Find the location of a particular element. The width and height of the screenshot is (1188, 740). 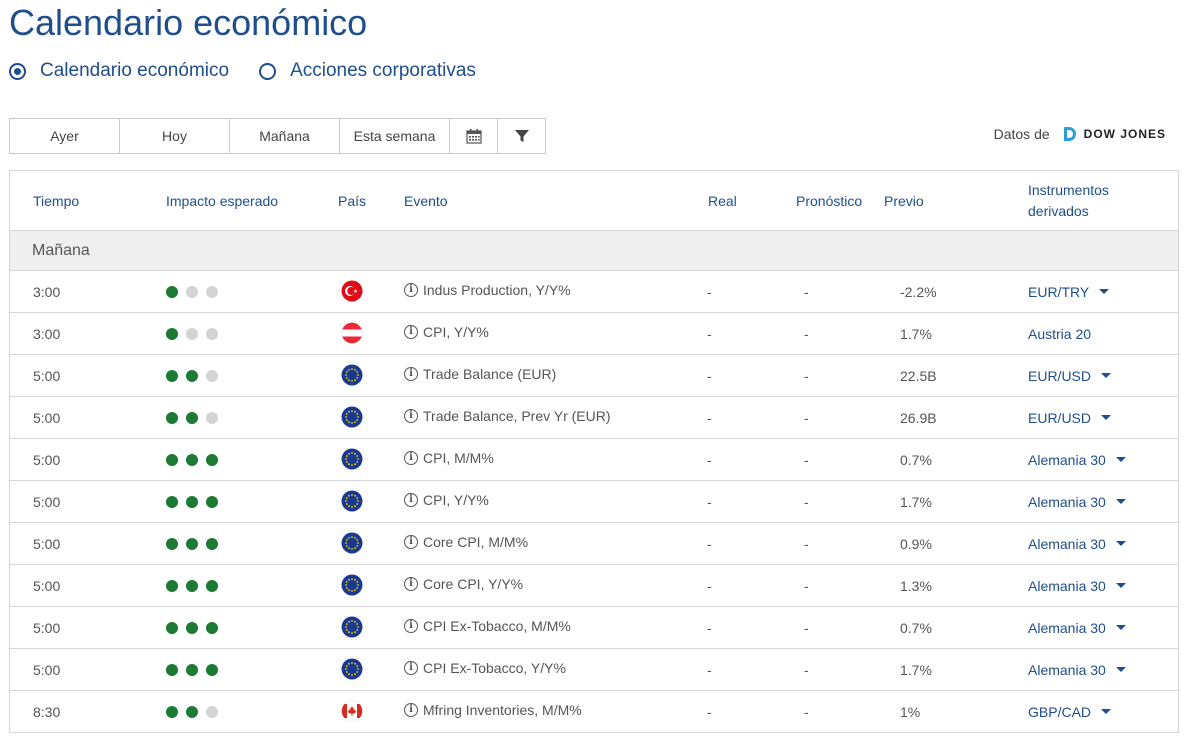

dow-jones-logo-icon is located at coordinates (1069, 134).